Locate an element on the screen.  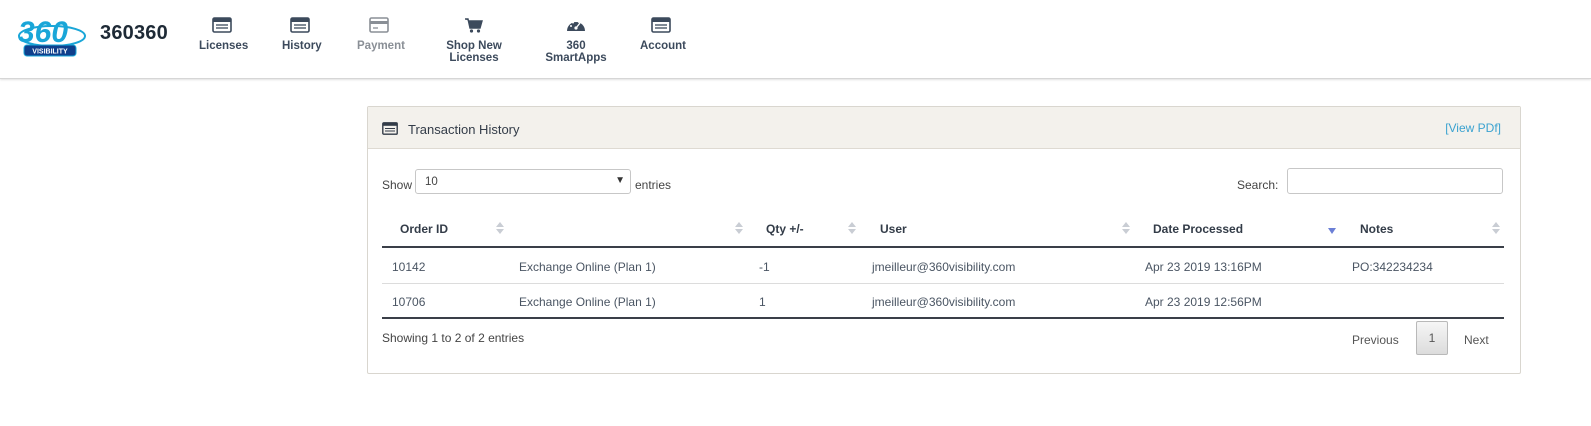
company-name: 360360 is located at coordinates (134, 33).